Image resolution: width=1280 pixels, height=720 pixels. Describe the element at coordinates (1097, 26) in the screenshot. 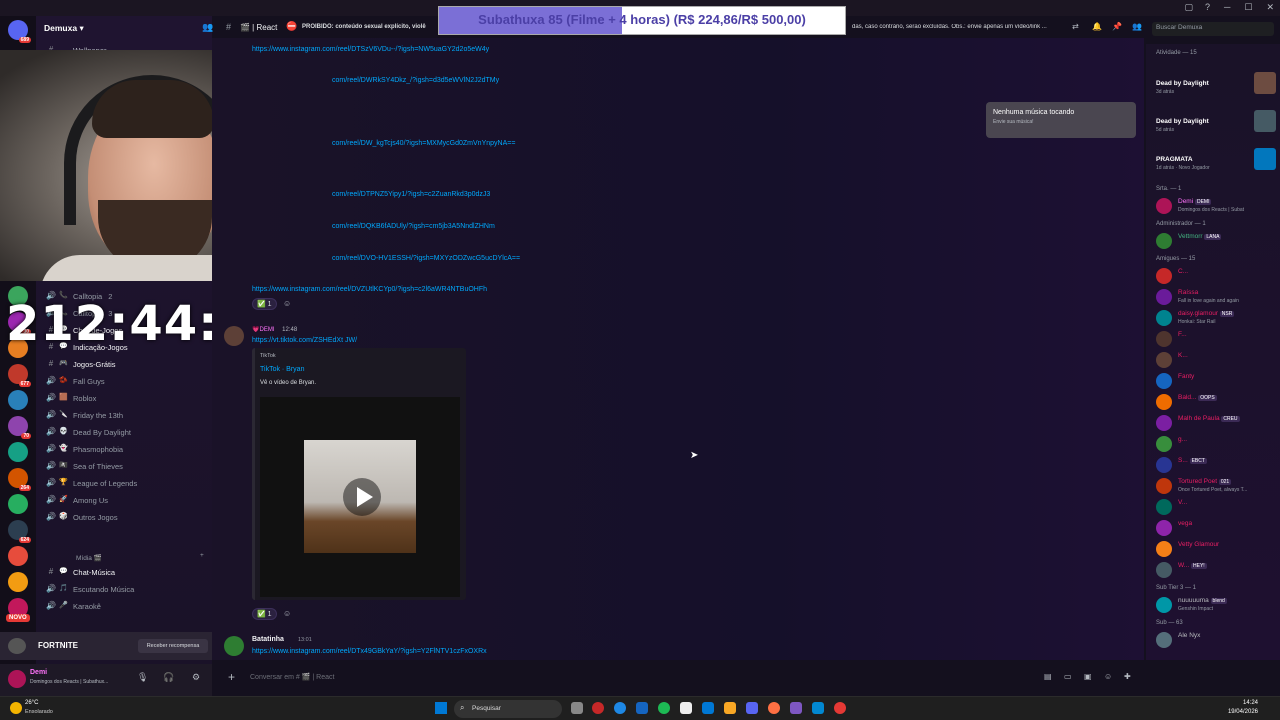

I see `bell-icon: 🔔` at that location.